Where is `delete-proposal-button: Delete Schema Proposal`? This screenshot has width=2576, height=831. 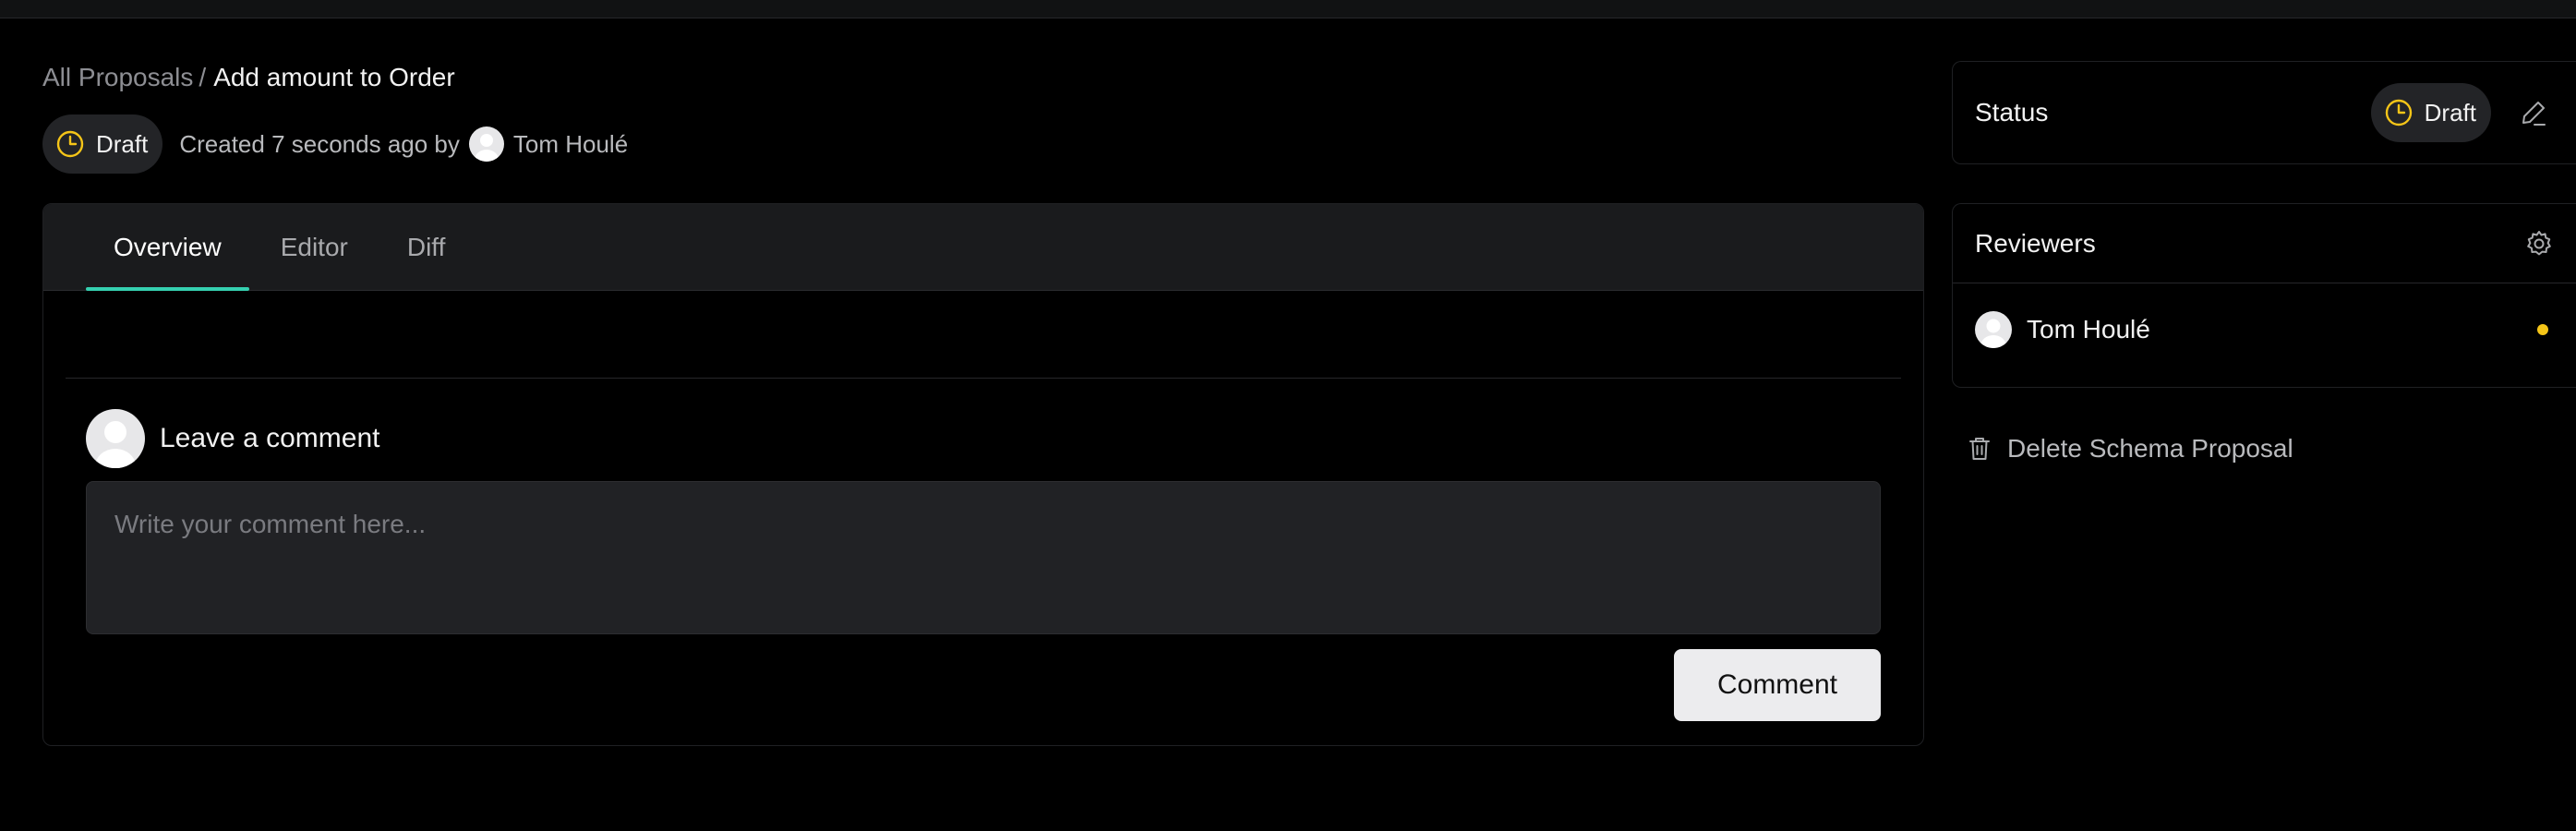 delete-proposal-button: Delete Schema Proposal is located at coordinates (2130, 449).